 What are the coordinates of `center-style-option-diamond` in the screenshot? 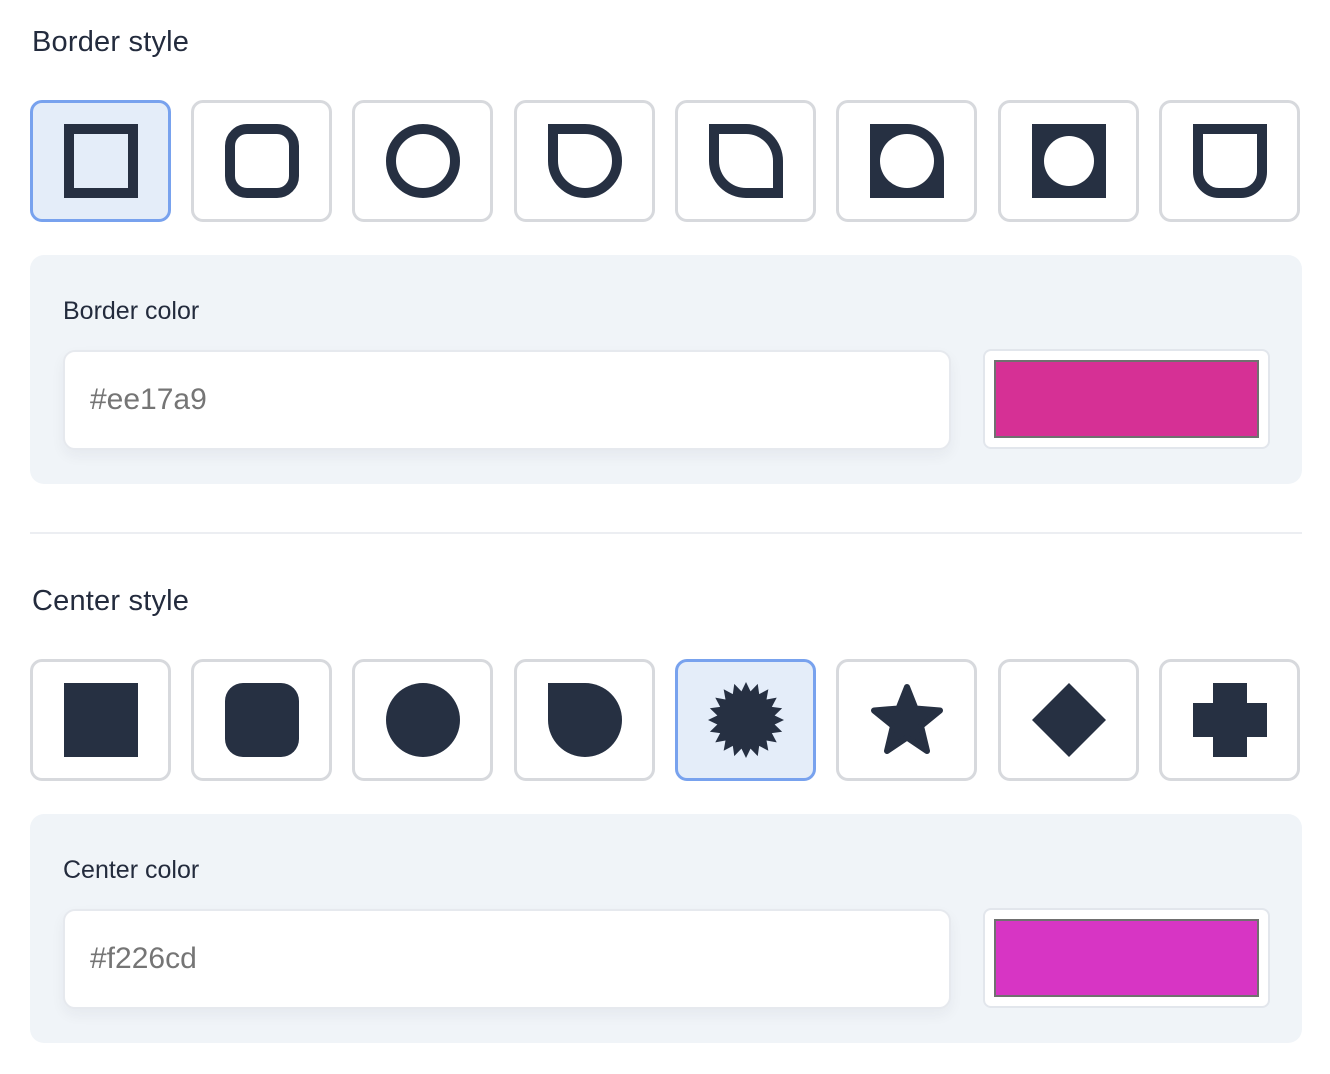 It's located at (1068, 720).